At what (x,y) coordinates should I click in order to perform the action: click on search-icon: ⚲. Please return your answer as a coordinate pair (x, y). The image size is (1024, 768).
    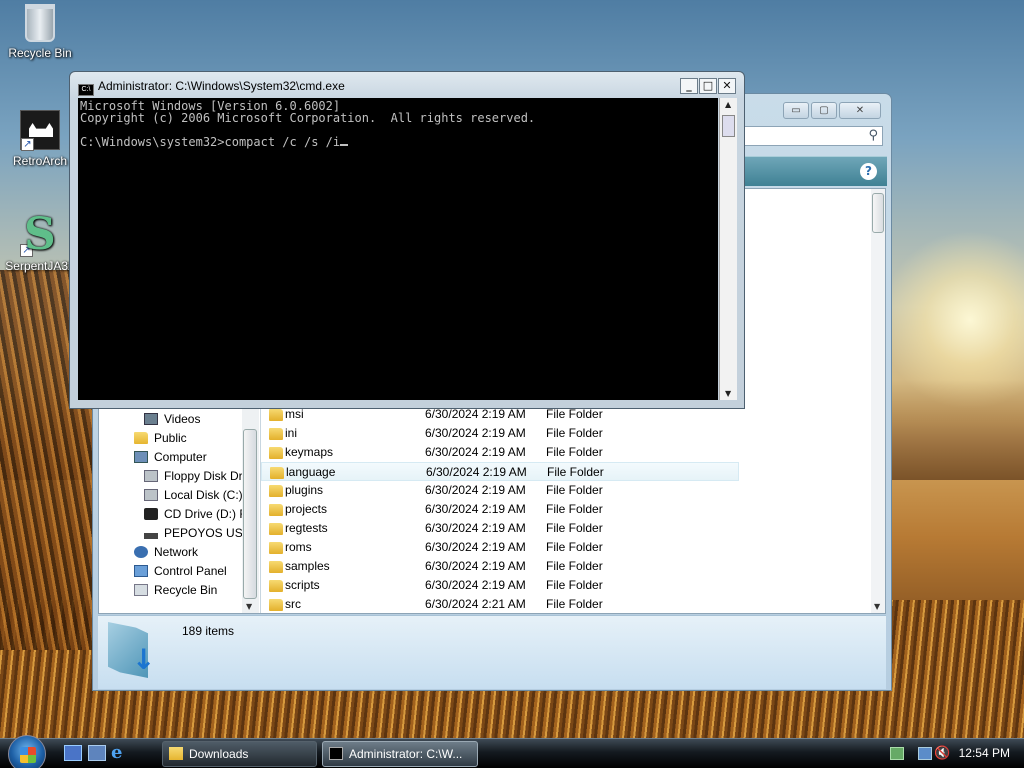
    Looking at the image, I should click on (873, 135).